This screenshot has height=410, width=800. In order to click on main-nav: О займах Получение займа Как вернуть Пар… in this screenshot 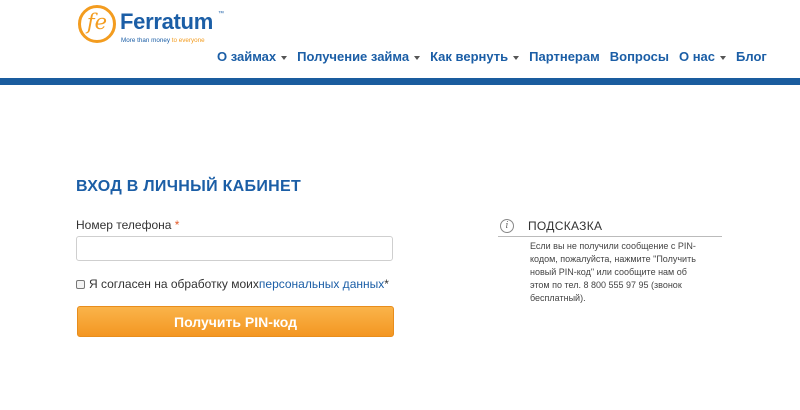, I will do `click(497, 56)`.